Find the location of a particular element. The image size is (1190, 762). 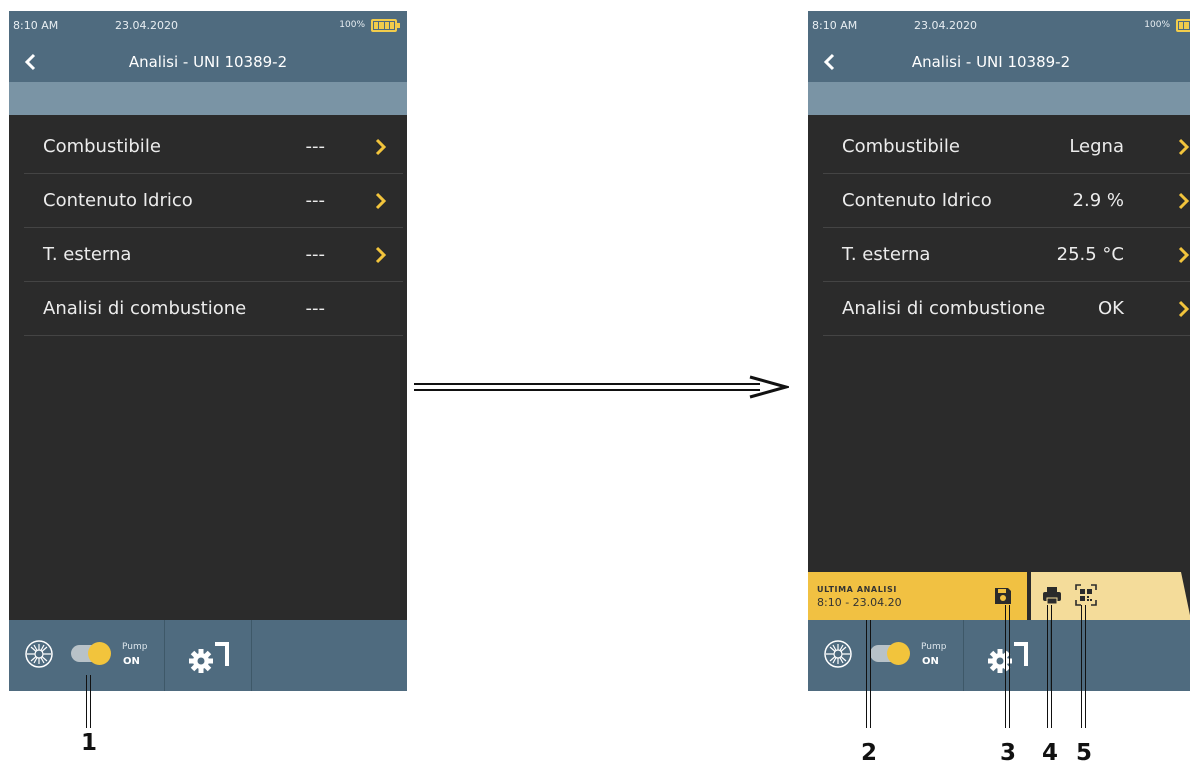

callout-number-3: 3 is located at coordinates (1008, 751).